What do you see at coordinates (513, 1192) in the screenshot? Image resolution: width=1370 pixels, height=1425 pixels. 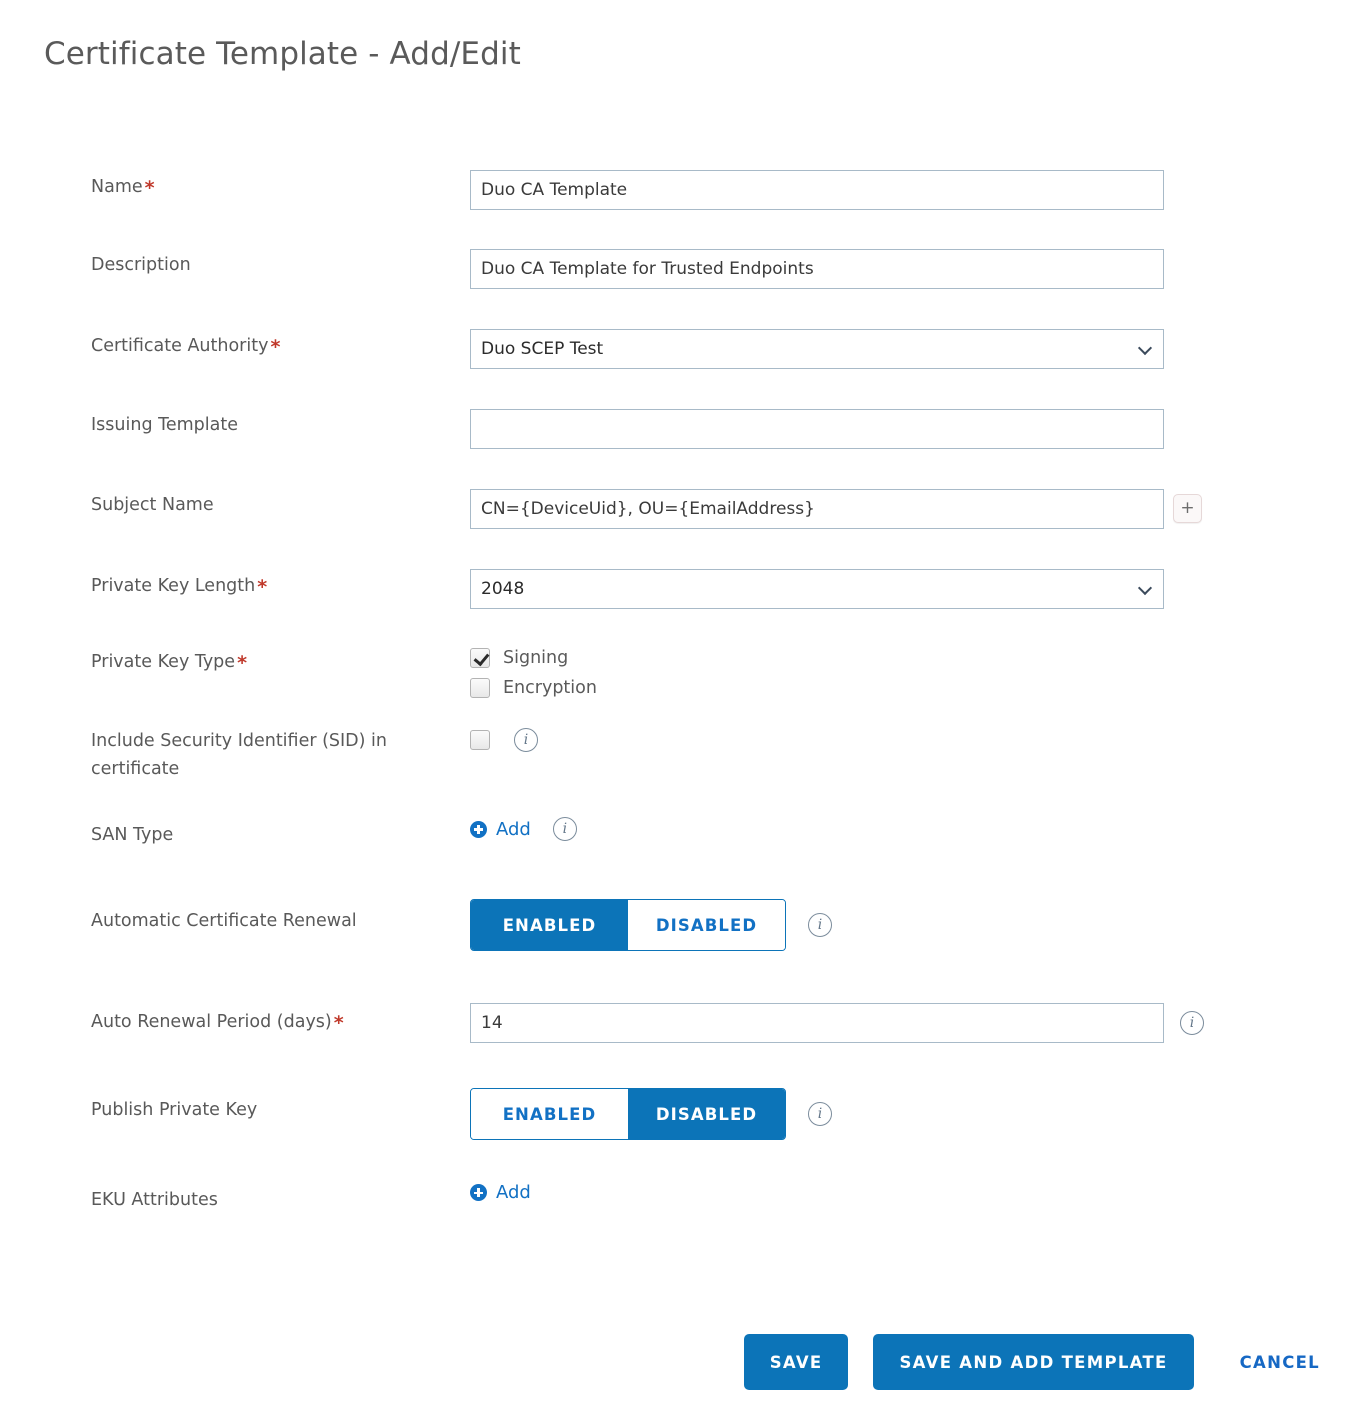 I see `eku-attributes-add-link: Add` at bounding box center [513, 1192].